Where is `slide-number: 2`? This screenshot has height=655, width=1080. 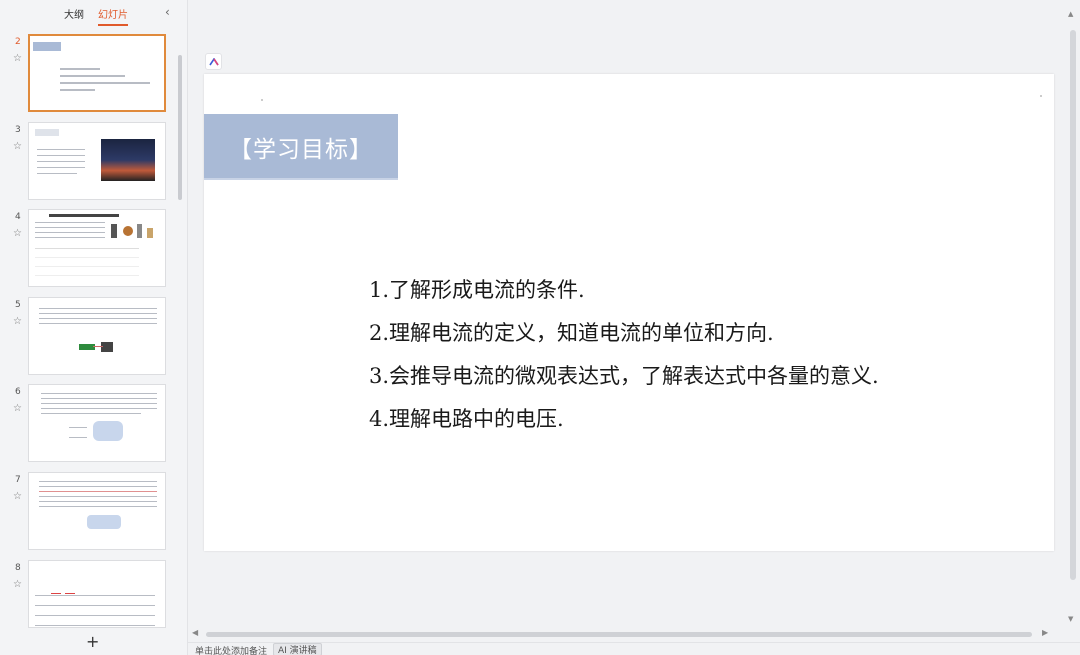 slide-number: 2 is located at coordinates (18, 42).